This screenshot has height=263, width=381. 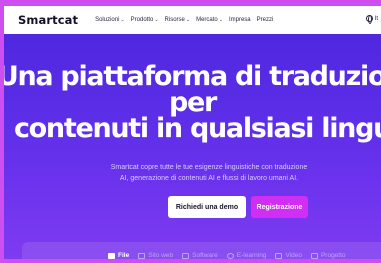 I want to click on code-icon, so click(x=186, y=255).